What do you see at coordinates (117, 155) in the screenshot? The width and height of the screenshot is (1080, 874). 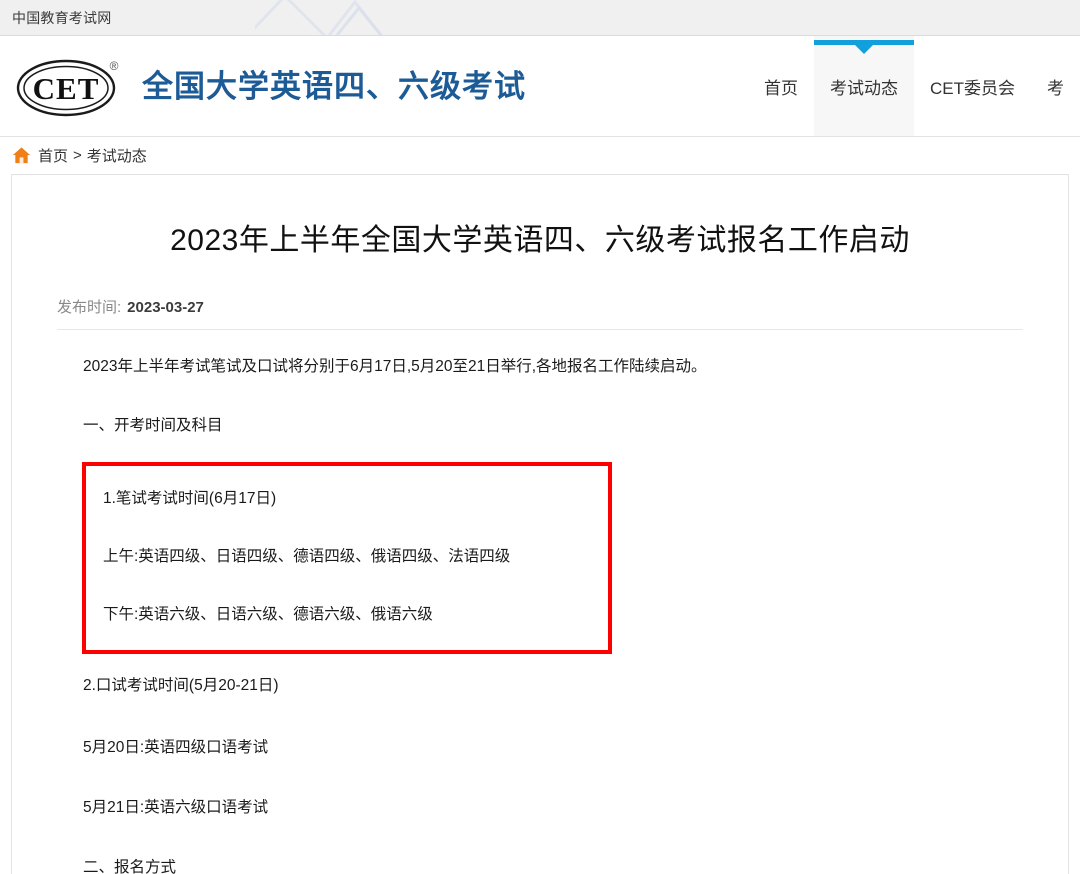 I see `breadcrumb-current: 考试动态` at bounding box center [117, 155].